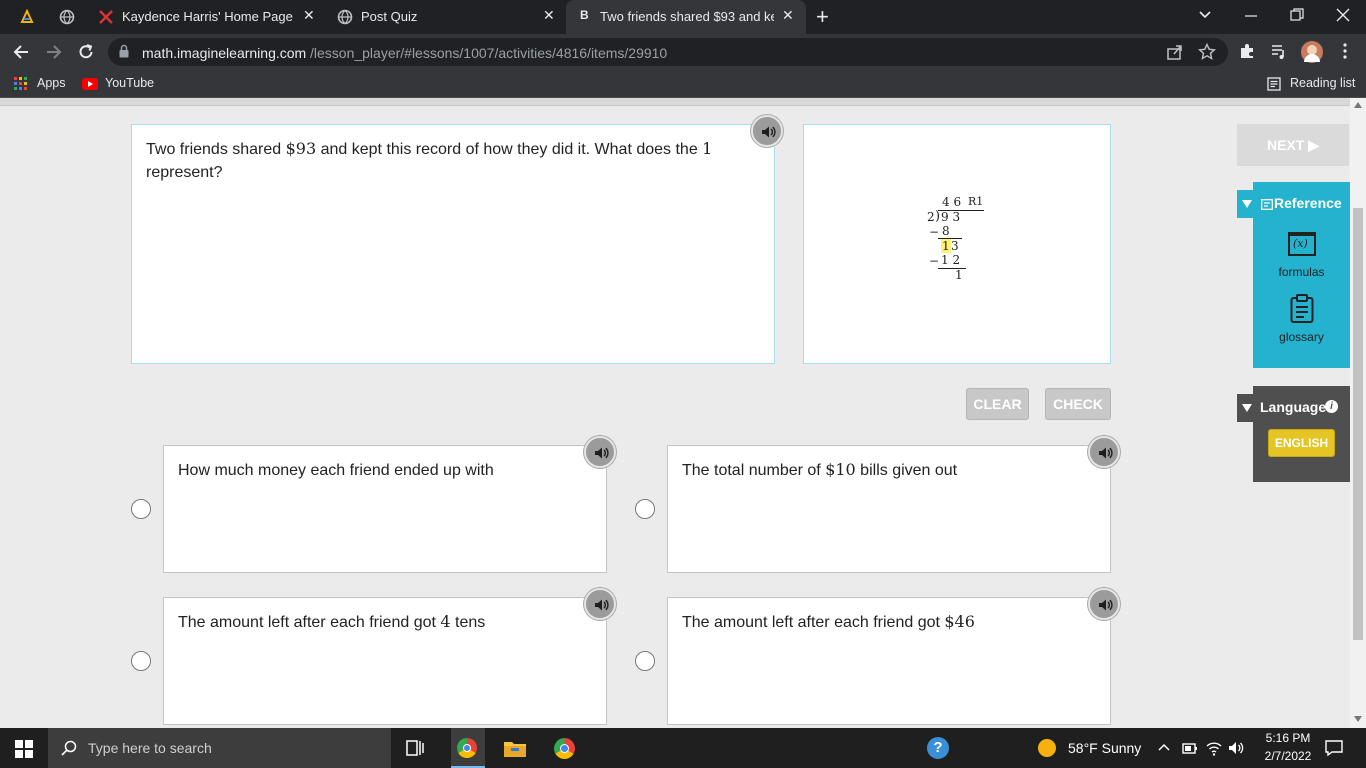 The width and height of the screenshot is (1366, 768). Describe the element at coordinates (1279, 51) in the screenshot. I see `media-control-icon` at that location.